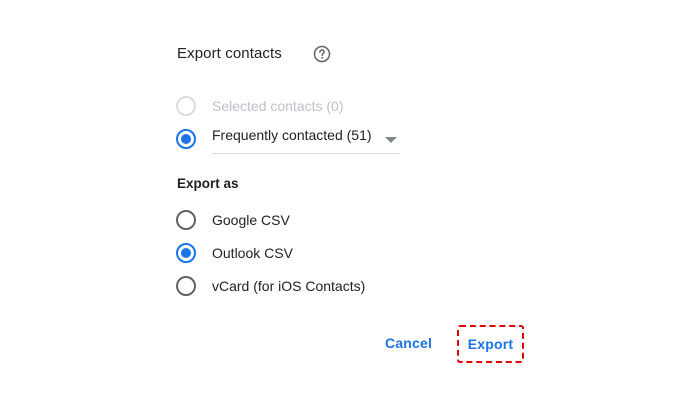 This screenshot has width=700, height=400. What do you see at coordinates (278, 106) in the screenshot?
I see `radio-label-selected-contacts: Selected contacts (0)` at bounding box center [278, 106].